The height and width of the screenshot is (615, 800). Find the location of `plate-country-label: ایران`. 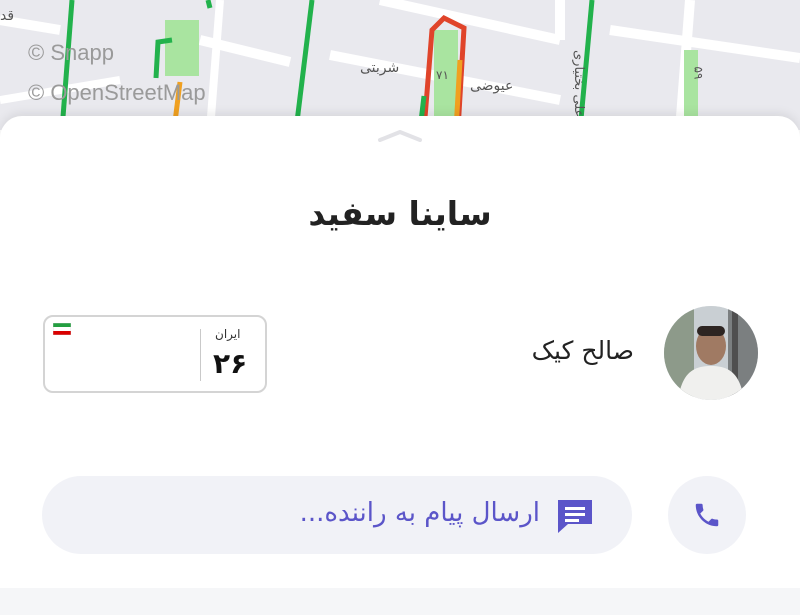

plate-country-label: ایران is located at coordinates (228, 334).